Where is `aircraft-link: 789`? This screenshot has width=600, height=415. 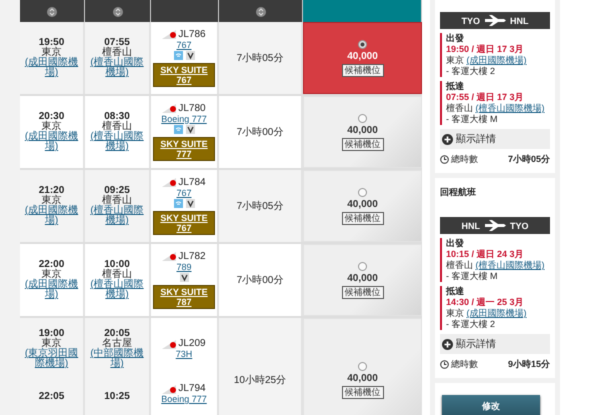
aircraft-link: 789 is located at coordinates (184, 267).